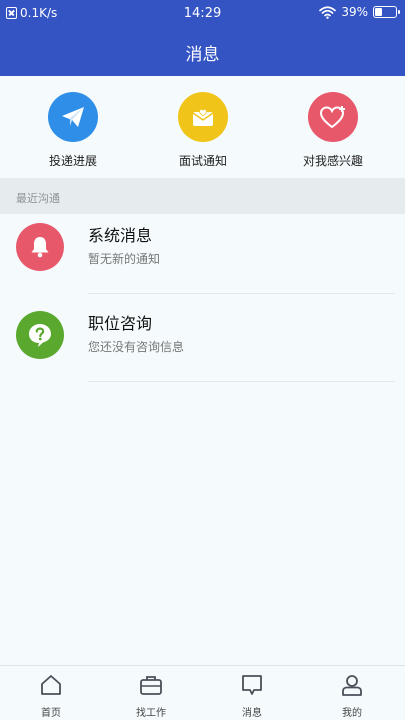 The height and width of the screenshot is (720, 405). What do you see at coordinates (352, 685) in the screenshot?
I see `user-icon` at bounding box center [352, 685].